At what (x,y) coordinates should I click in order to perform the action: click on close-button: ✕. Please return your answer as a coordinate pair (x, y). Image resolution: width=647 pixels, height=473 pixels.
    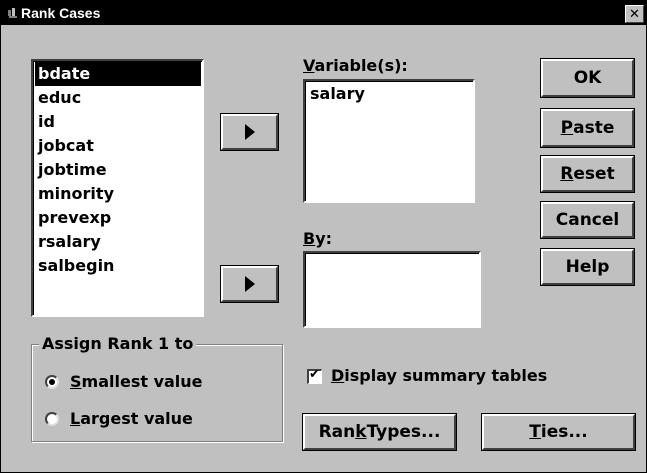
    Looking at the image, I should click on (634, 14).